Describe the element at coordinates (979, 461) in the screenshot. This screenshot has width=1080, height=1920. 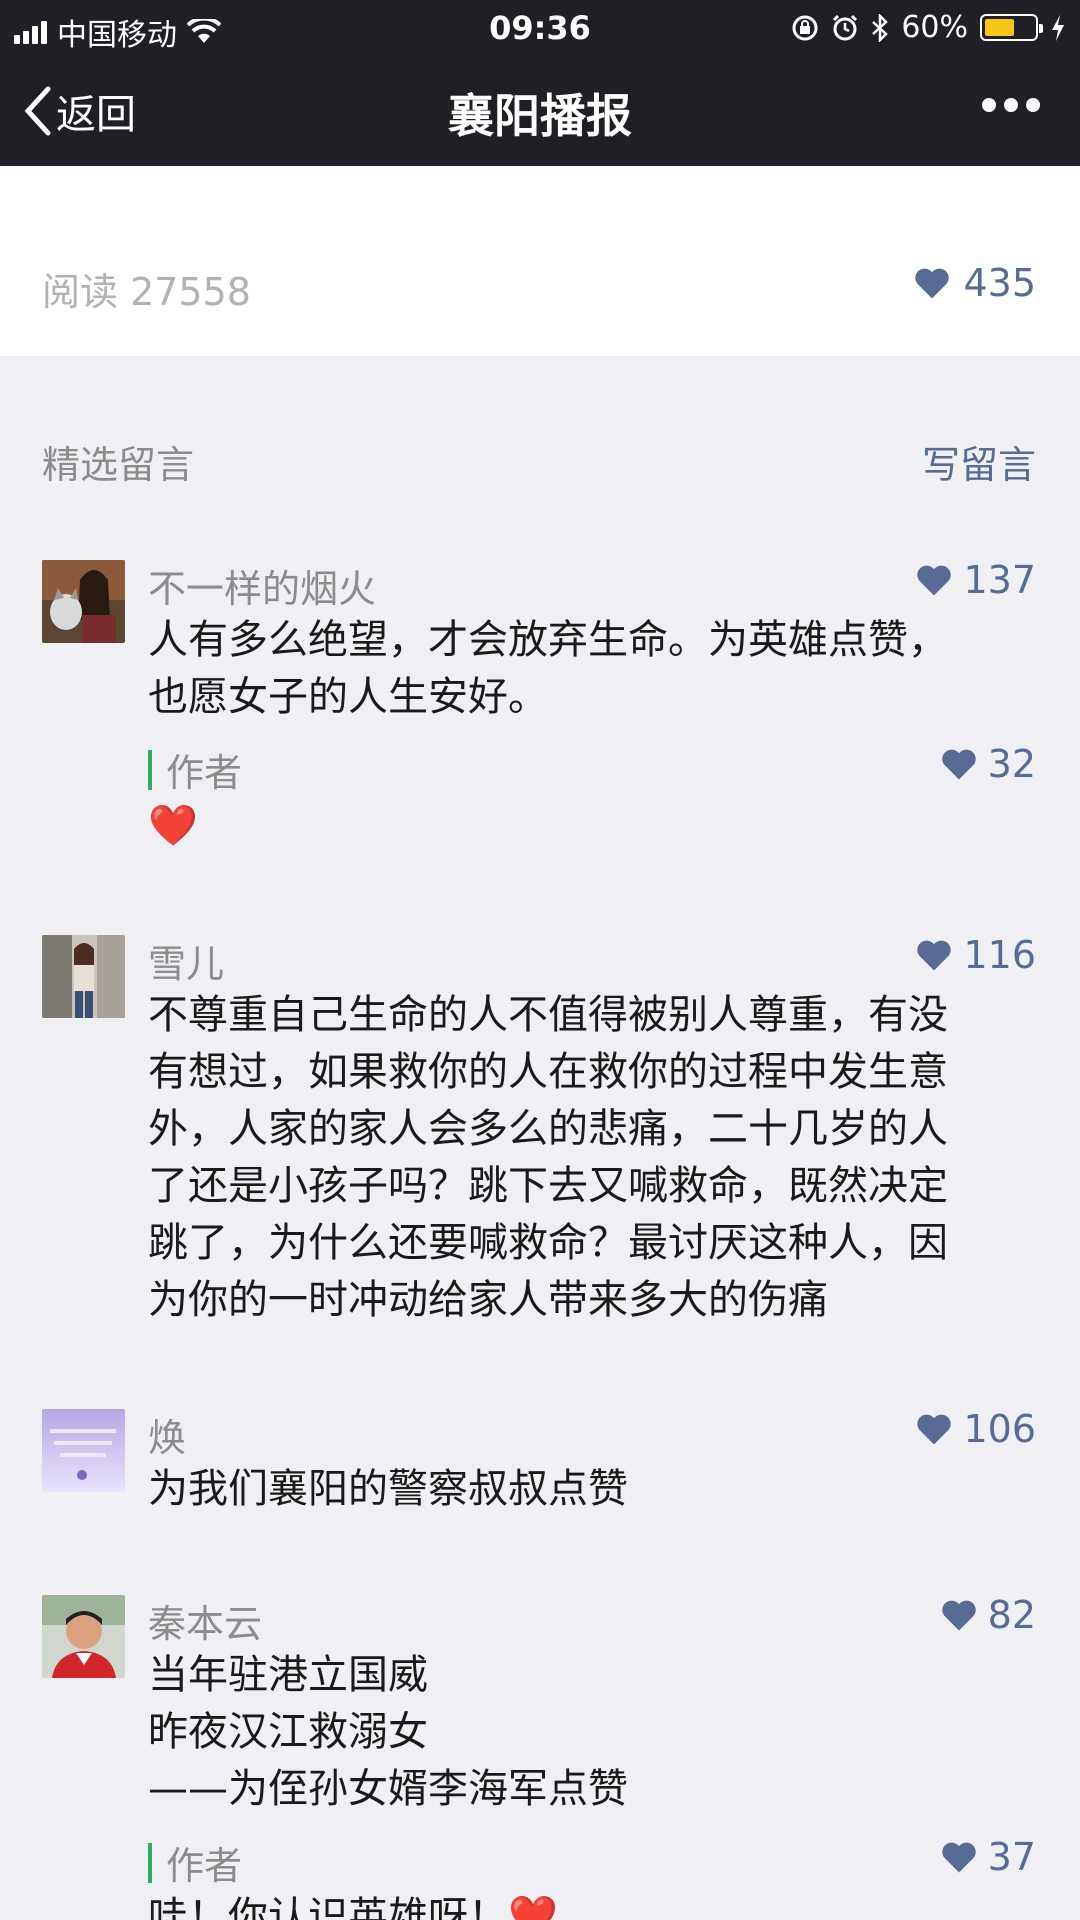
I see `write-comment-button: 写留言` at that location.